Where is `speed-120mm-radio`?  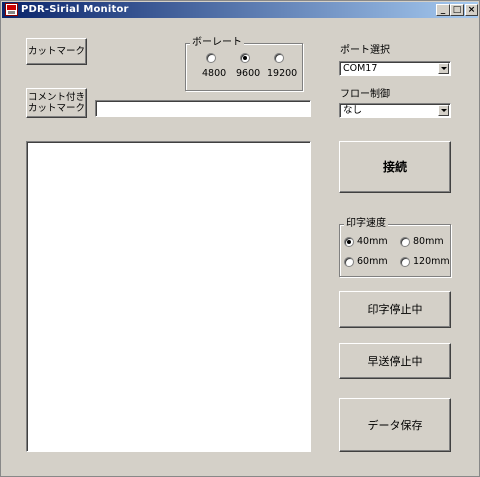 speed-120mm-radio is located at coordinates (405, 262).